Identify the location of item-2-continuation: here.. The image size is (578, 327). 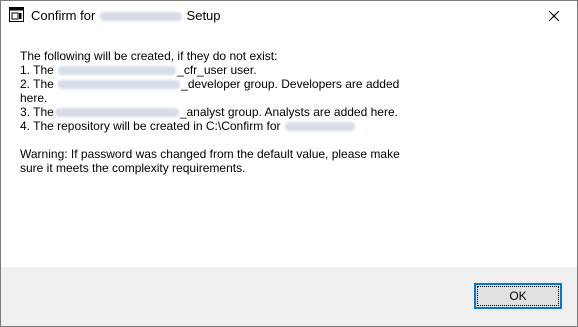
(34, 98).